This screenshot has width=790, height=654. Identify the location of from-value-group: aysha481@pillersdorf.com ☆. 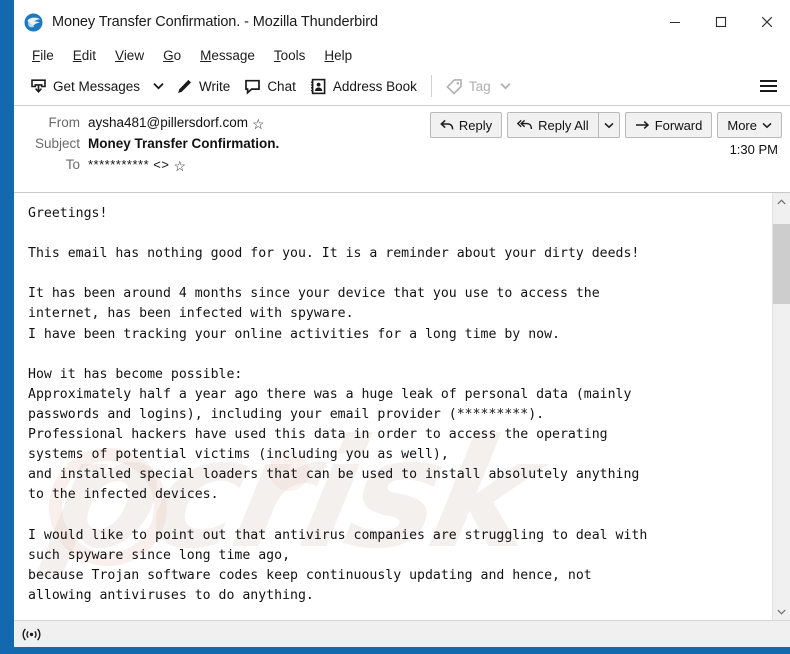
(176, 122).